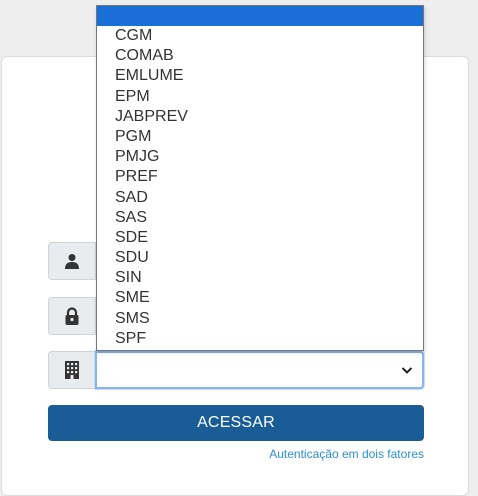 The height and width of the screenshot is (496, 478). Describe the element at coordinates (260, 339) in the screenshot. I see `dropdown-option: SPF` at that location.